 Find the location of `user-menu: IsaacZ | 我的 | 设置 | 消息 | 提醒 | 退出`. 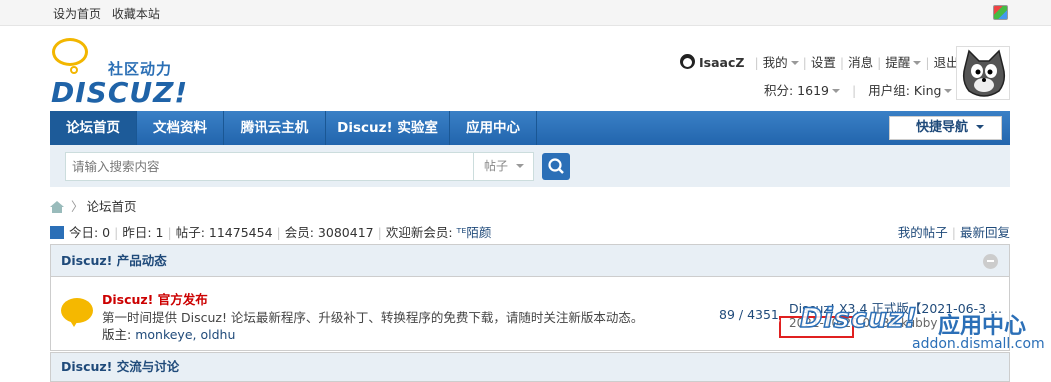

user-menu: IsaacZ | 我的 | 设置 | 消息 | 提醒 | 退出 is located at coordinates (819, 61).